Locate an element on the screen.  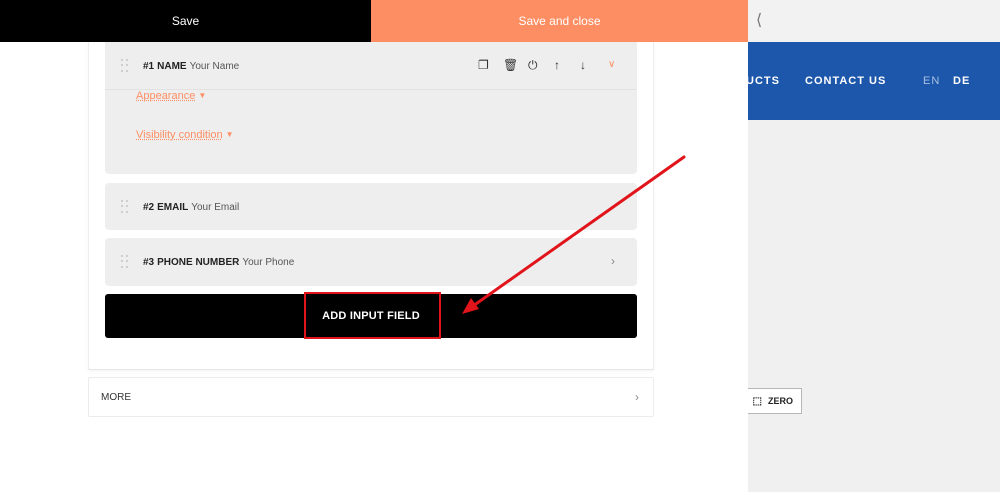
input-field-card-email: #2 EMAIL Your Email is located at coordinates (371, 206).